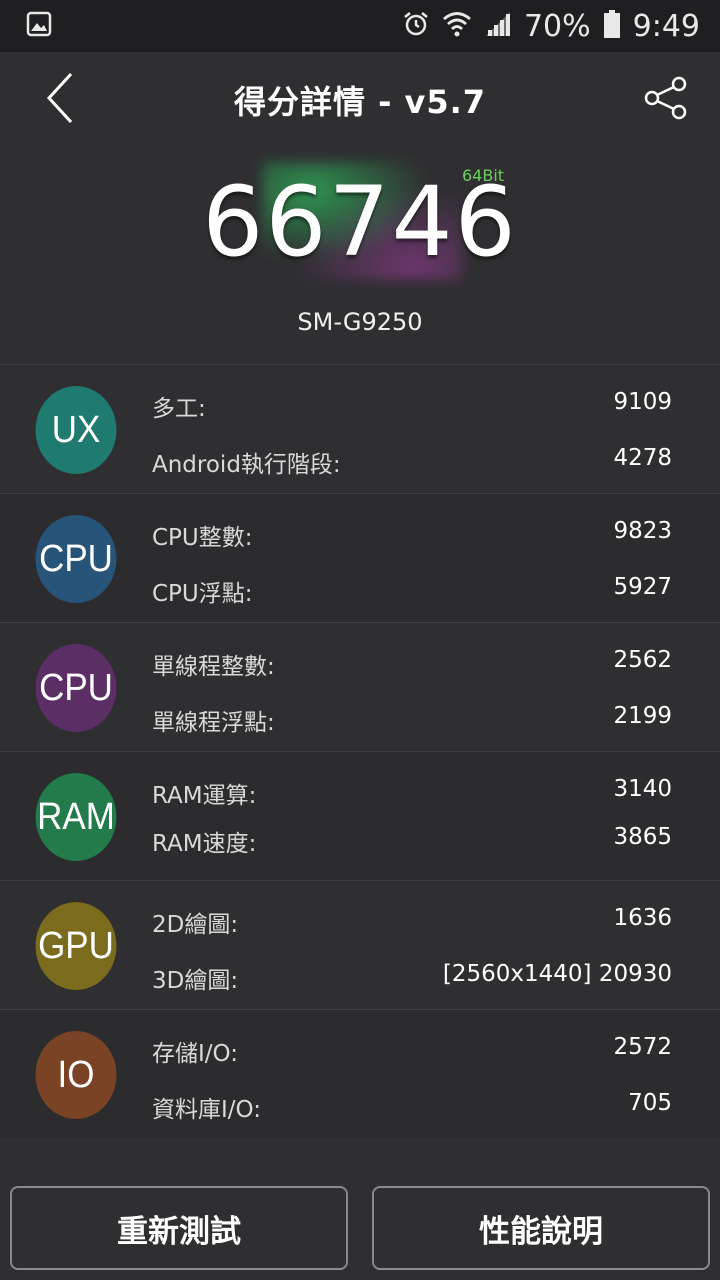 The height and width of the screenshot is (1280, 720). What do you see at coordinates (360, 428) in the screenshot?
I see `result-row-ux: UX 多工: 9109 Android執行階段: 4278` at bounding box center [360, 428].